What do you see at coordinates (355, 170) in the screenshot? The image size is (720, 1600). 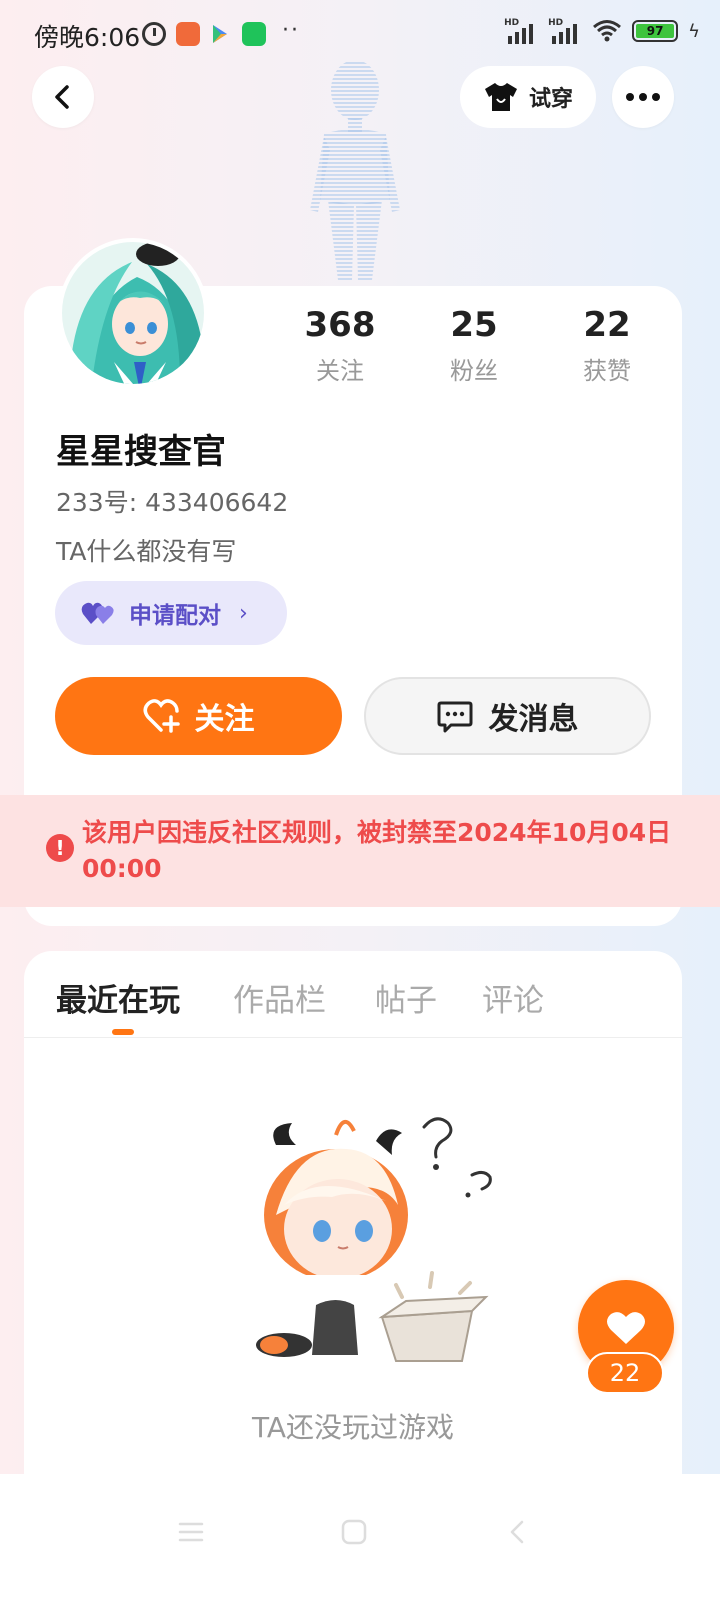 I see `hologram-figure` at bounding box center [355, 170].